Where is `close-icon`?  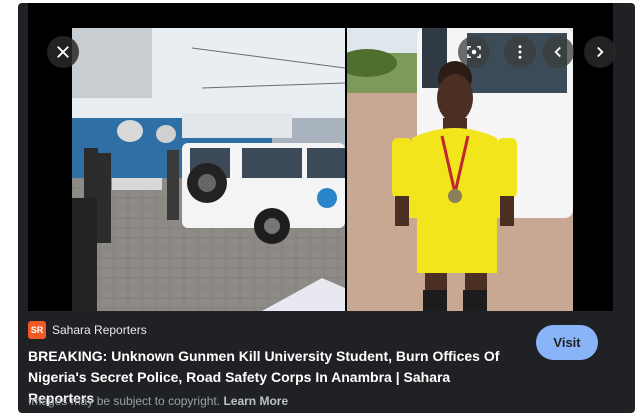 close-icon is located at coordinates (63, 52).